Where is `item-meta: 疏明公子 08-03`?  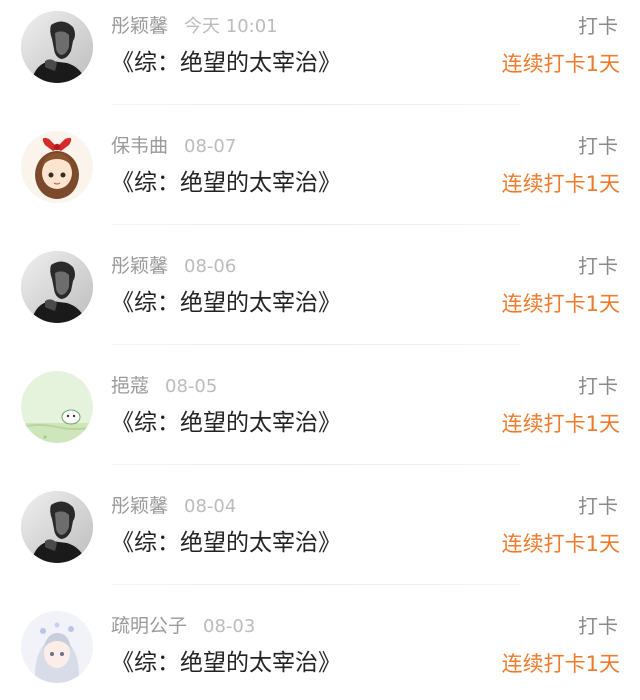
item-meta: 疏明公子 08-03 is located at coordinates (183, 626).